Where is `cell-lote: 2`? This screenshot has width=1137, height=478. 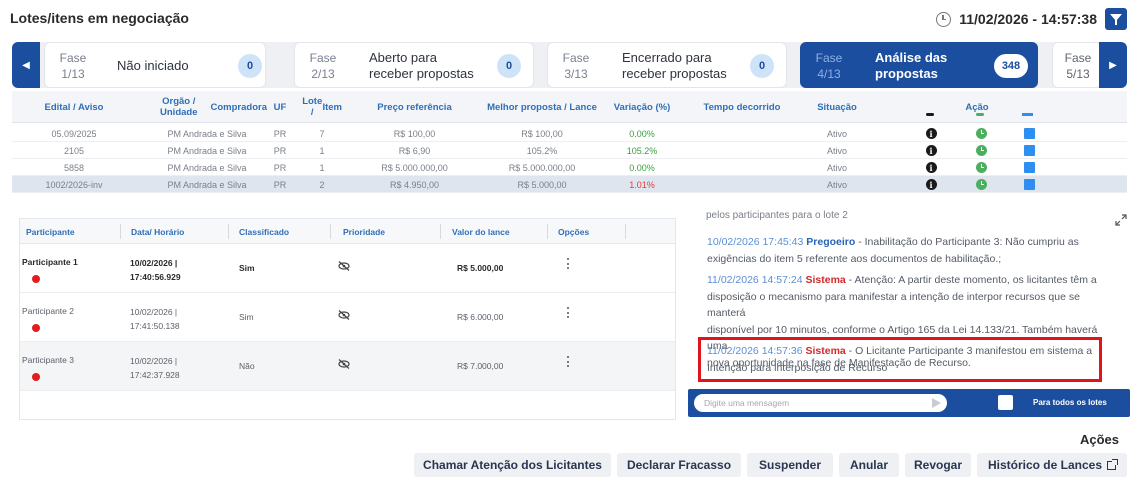
cell-lote: 2 is located at coordinates (322, 184).